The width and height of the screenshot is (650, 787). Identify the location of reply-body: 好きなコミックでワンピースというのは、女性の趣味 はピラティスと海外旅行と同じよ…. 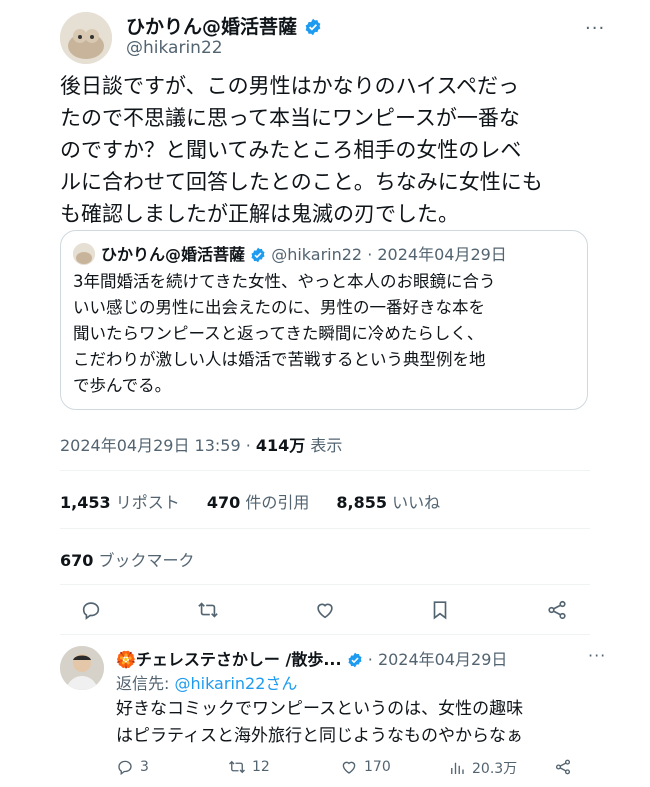
(356, 723).